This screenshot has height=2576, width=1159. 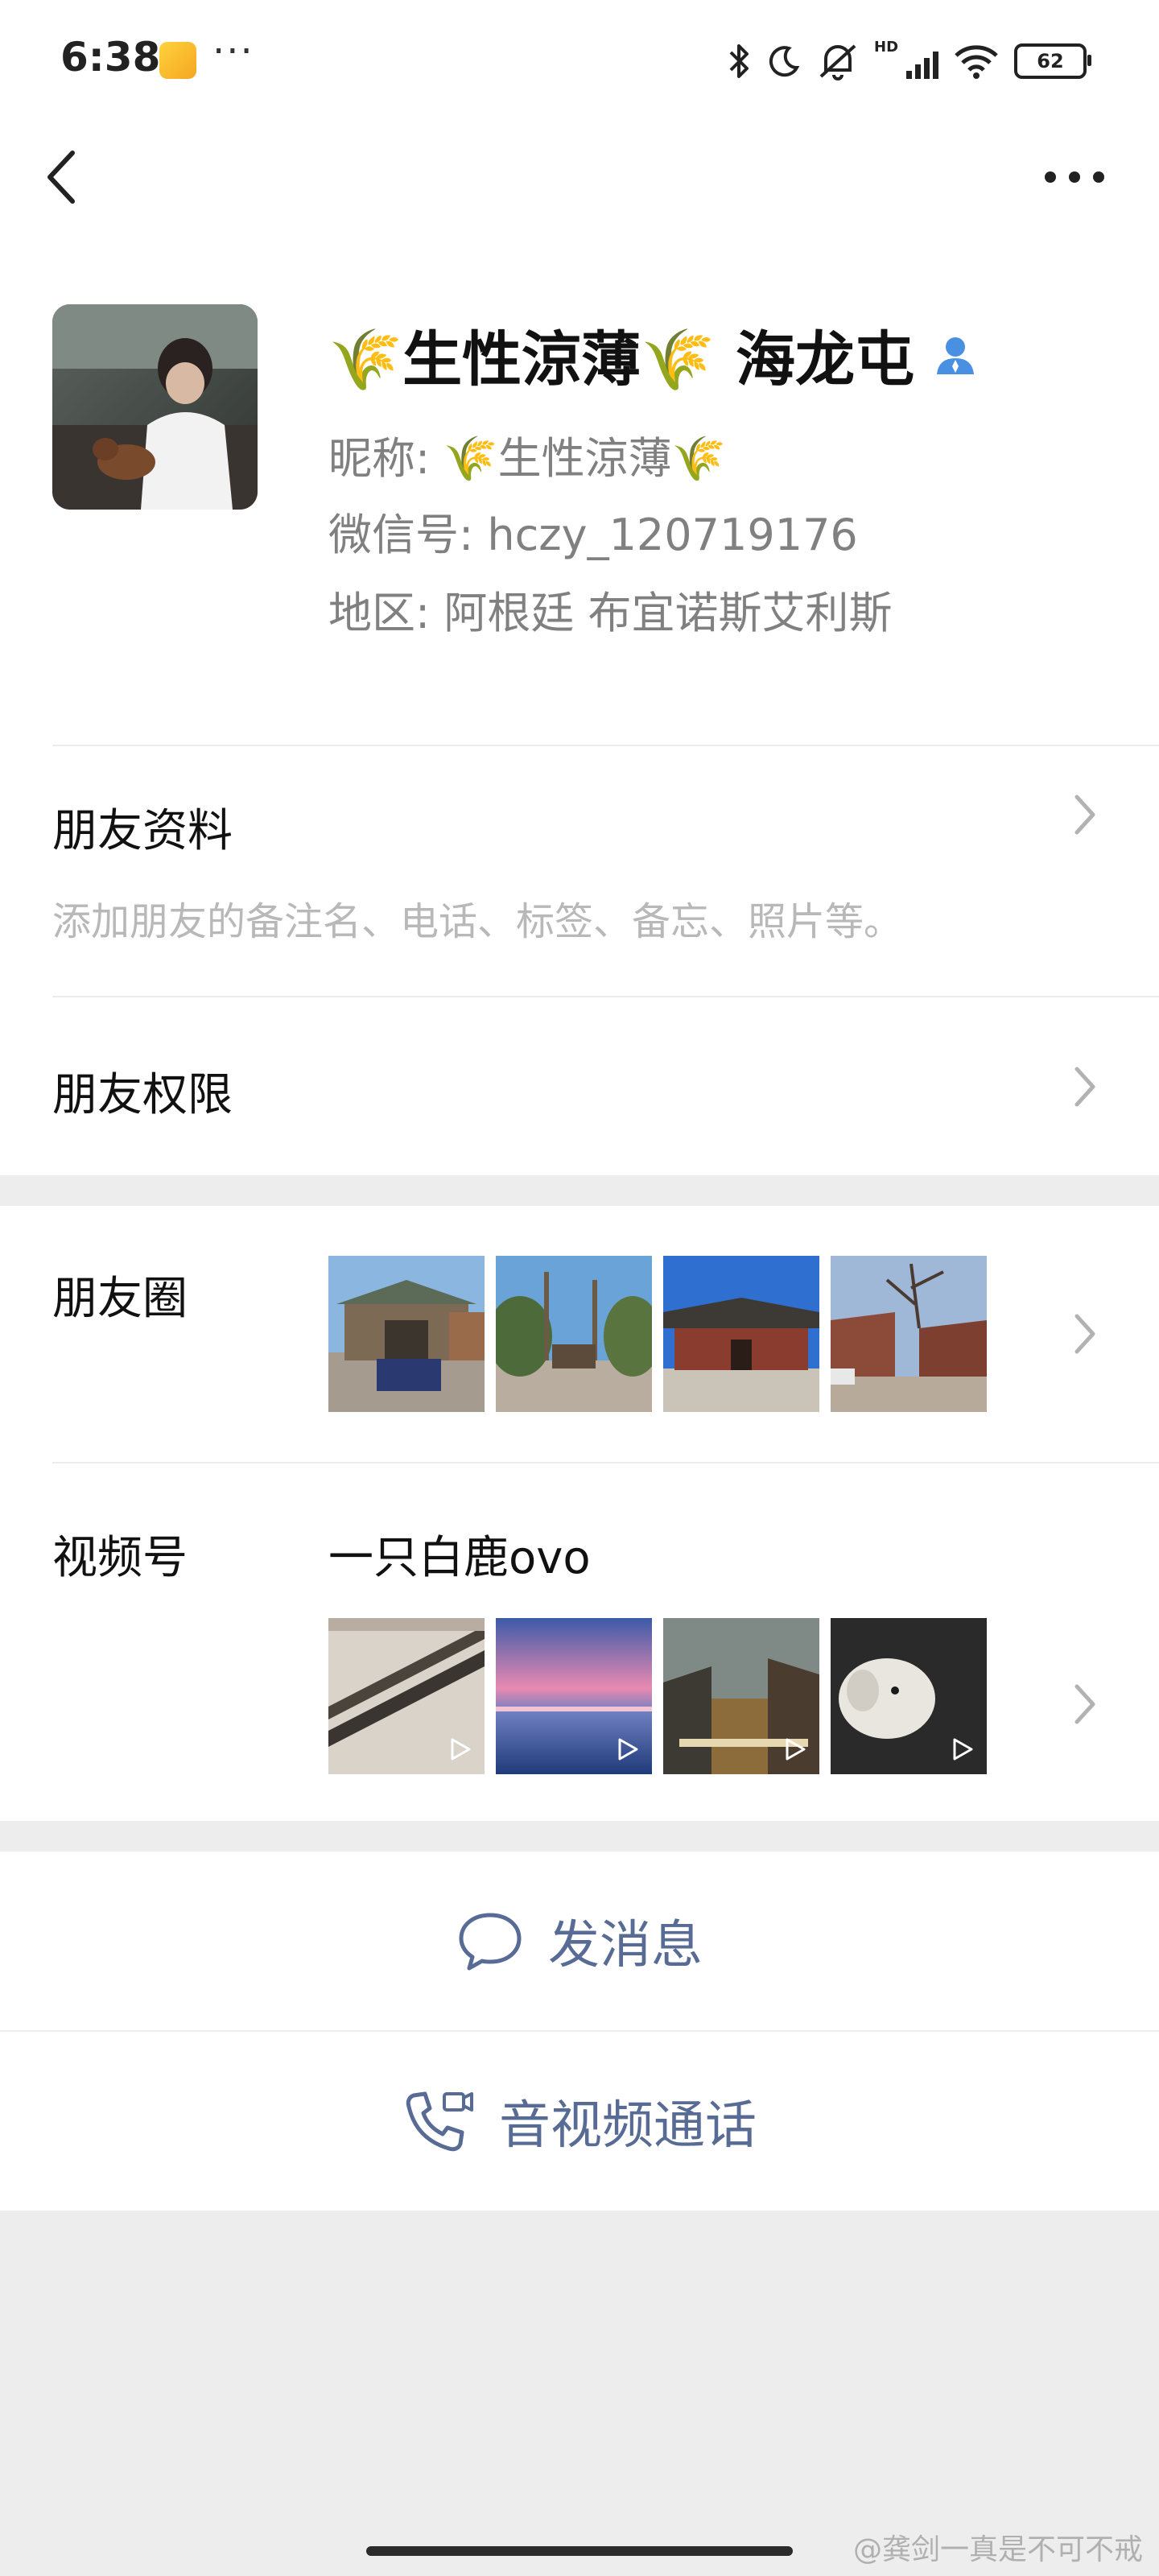 What do you see at coordinates (886, 47) in the screenshot?
I see `hd-label: HD` at bounding box center [886, 47].